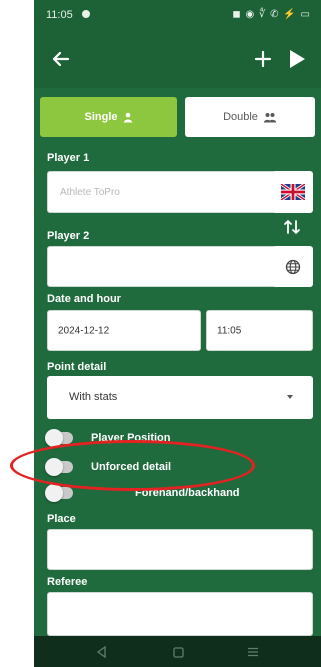 The image size is (321, 667). What do you see at coordinates (86, 14) in the screenshot?
I see `notification-dot-icon` at bounding box center [86, 14].